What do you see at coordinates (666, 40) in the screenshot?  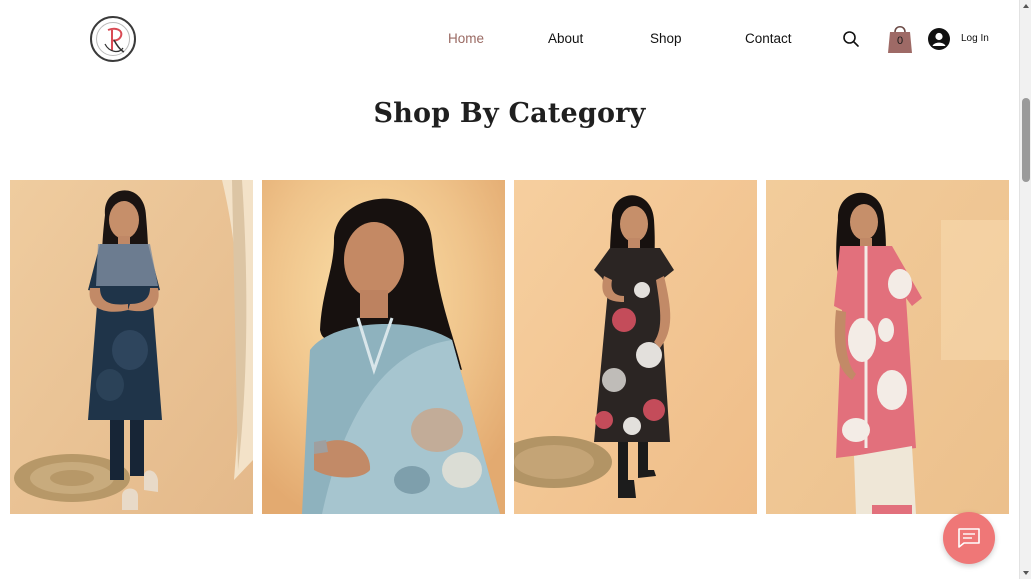 I see `nav-shop: Shop` at bounding box center [666, 40].